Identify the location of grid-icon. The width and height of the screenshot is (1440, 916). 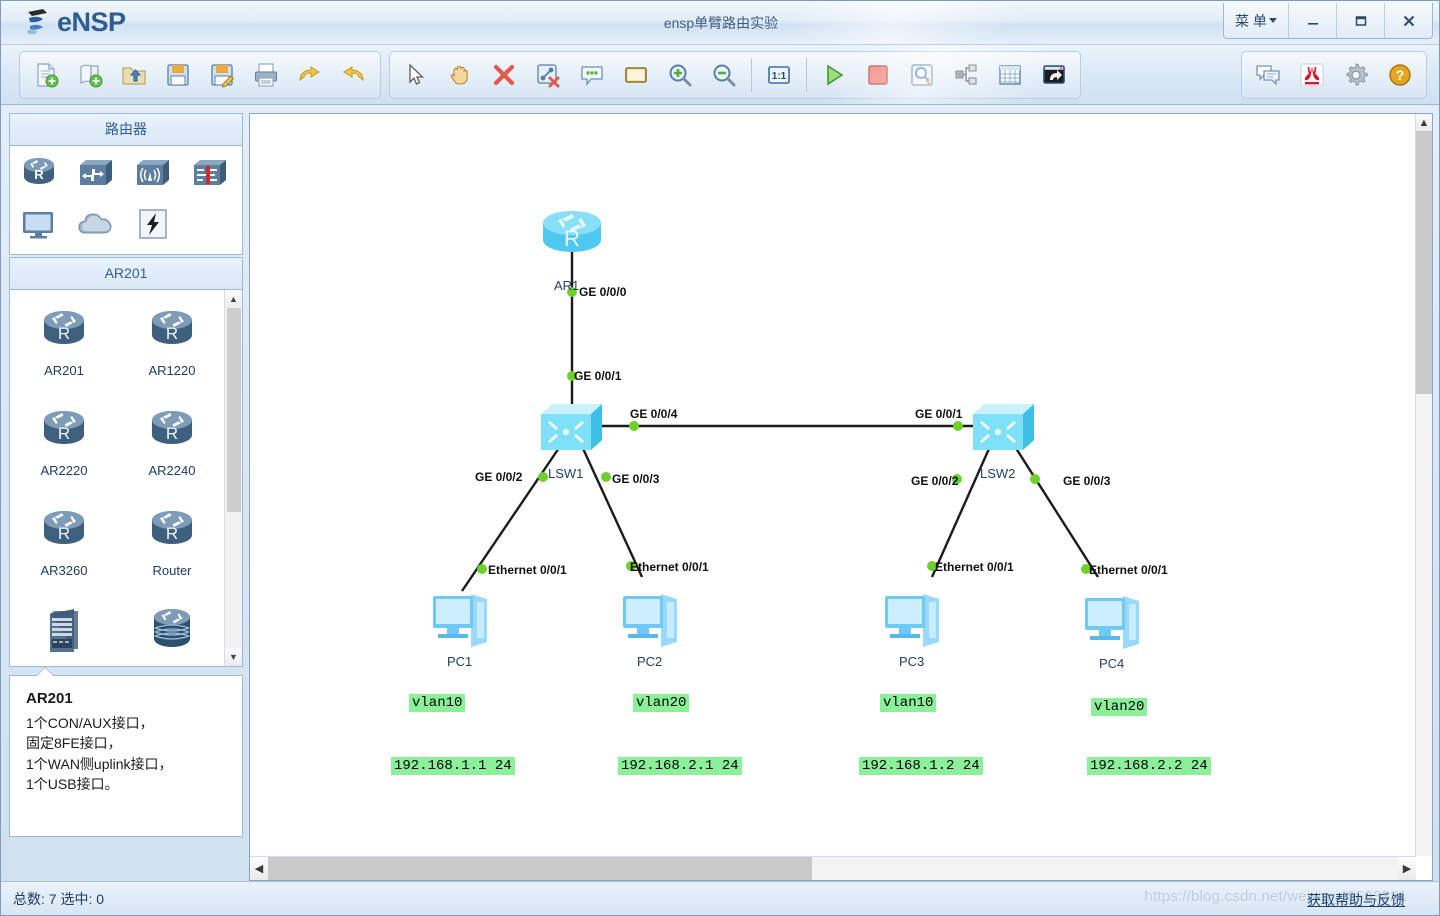
(1010, 75).